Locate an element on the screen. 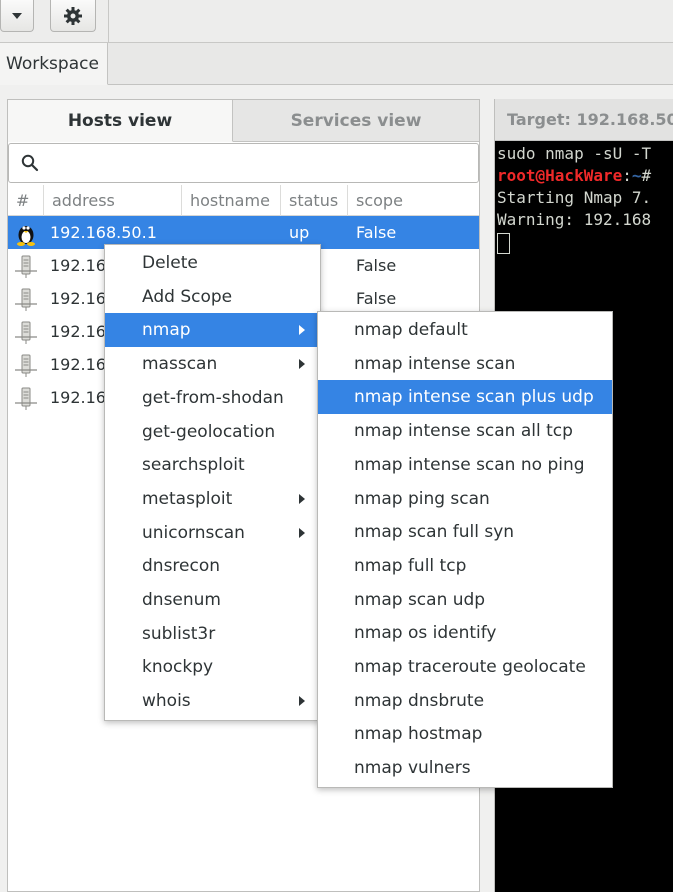 This screenshot has width=673, height=892. column-header-status: status is located at coordinates (314, 200).